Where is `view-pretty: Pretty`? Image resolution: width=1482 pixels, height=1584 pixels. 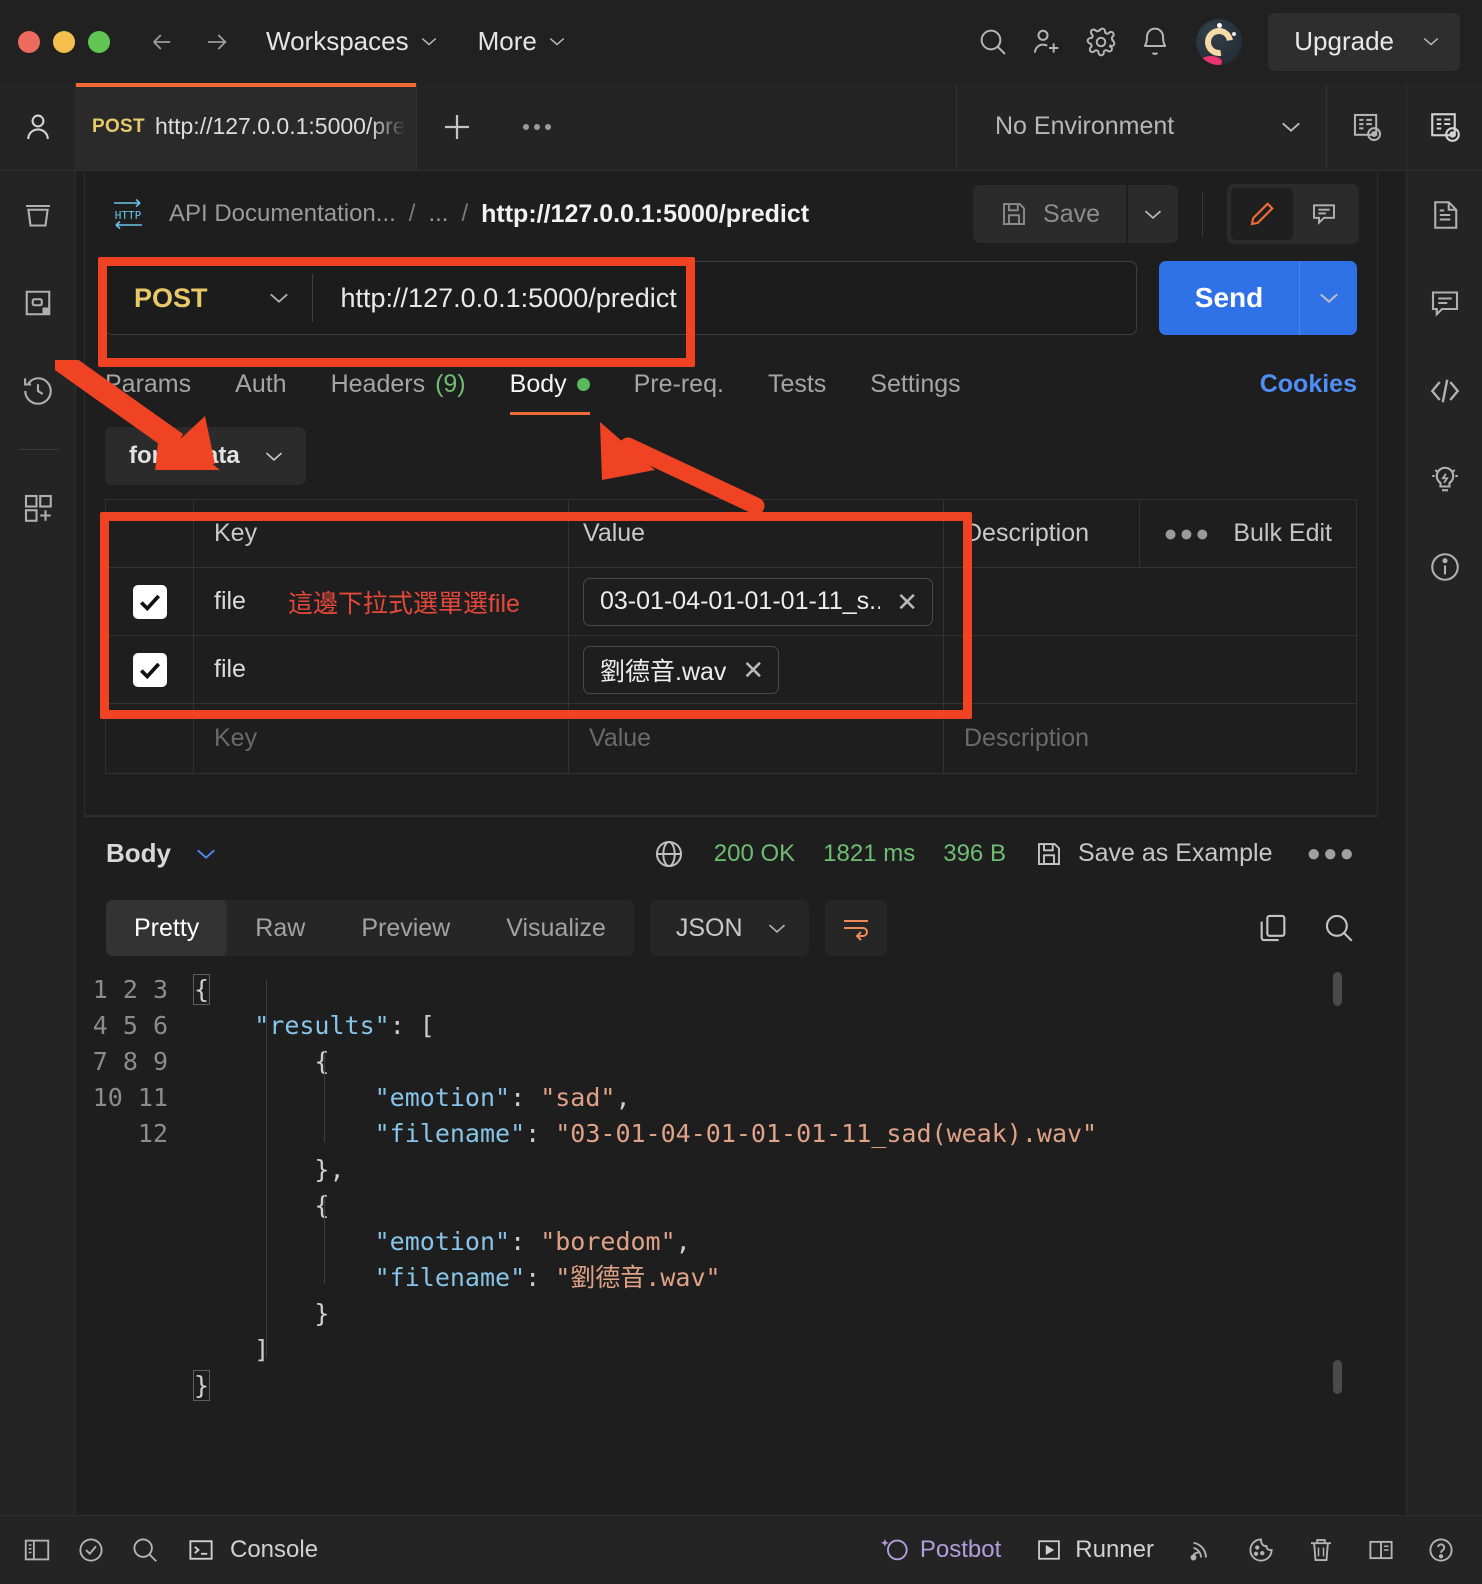
view-pretty: Pretty is located at coordinates (167, 928).